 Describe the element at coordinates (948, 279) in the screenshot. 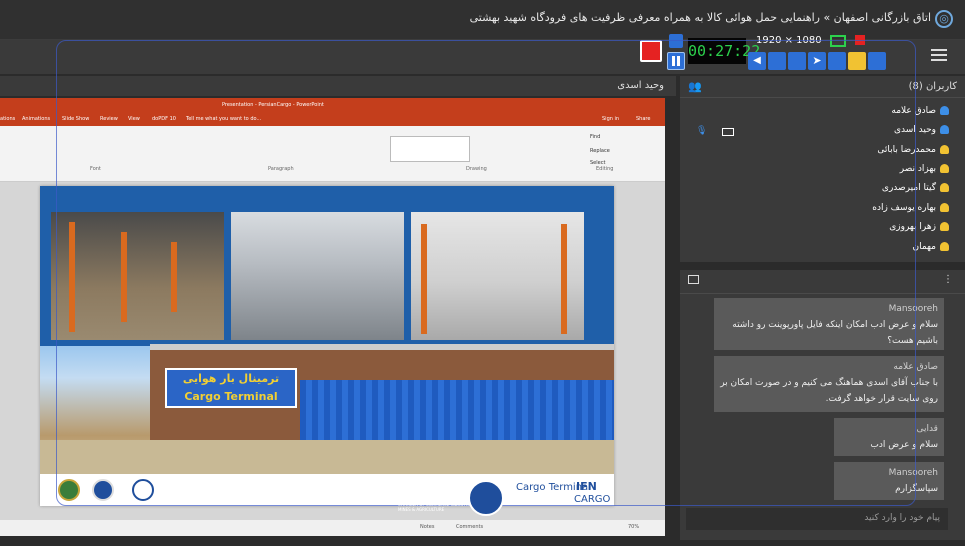

I see `chat-menu-icon: ⋮` at that location.